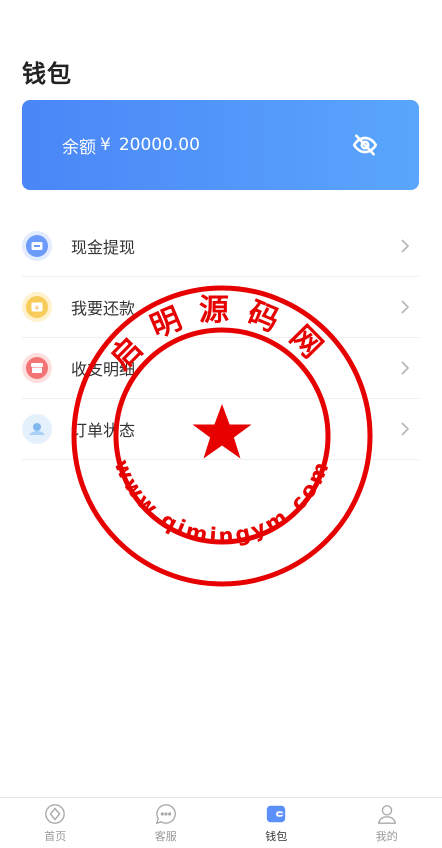 The width and height of the screenshot is (442, 848). Describe the element at coordinates (165, 836) in the screenshot. I see `tab-label: 客服` at that location.